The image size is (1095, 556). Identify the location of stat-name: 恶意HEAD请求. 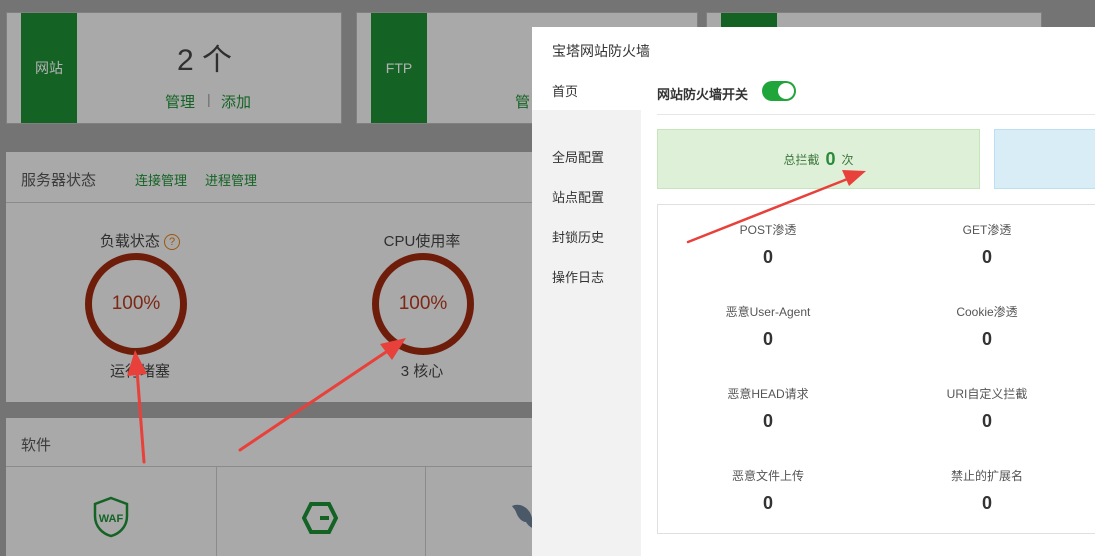
(768, 394).